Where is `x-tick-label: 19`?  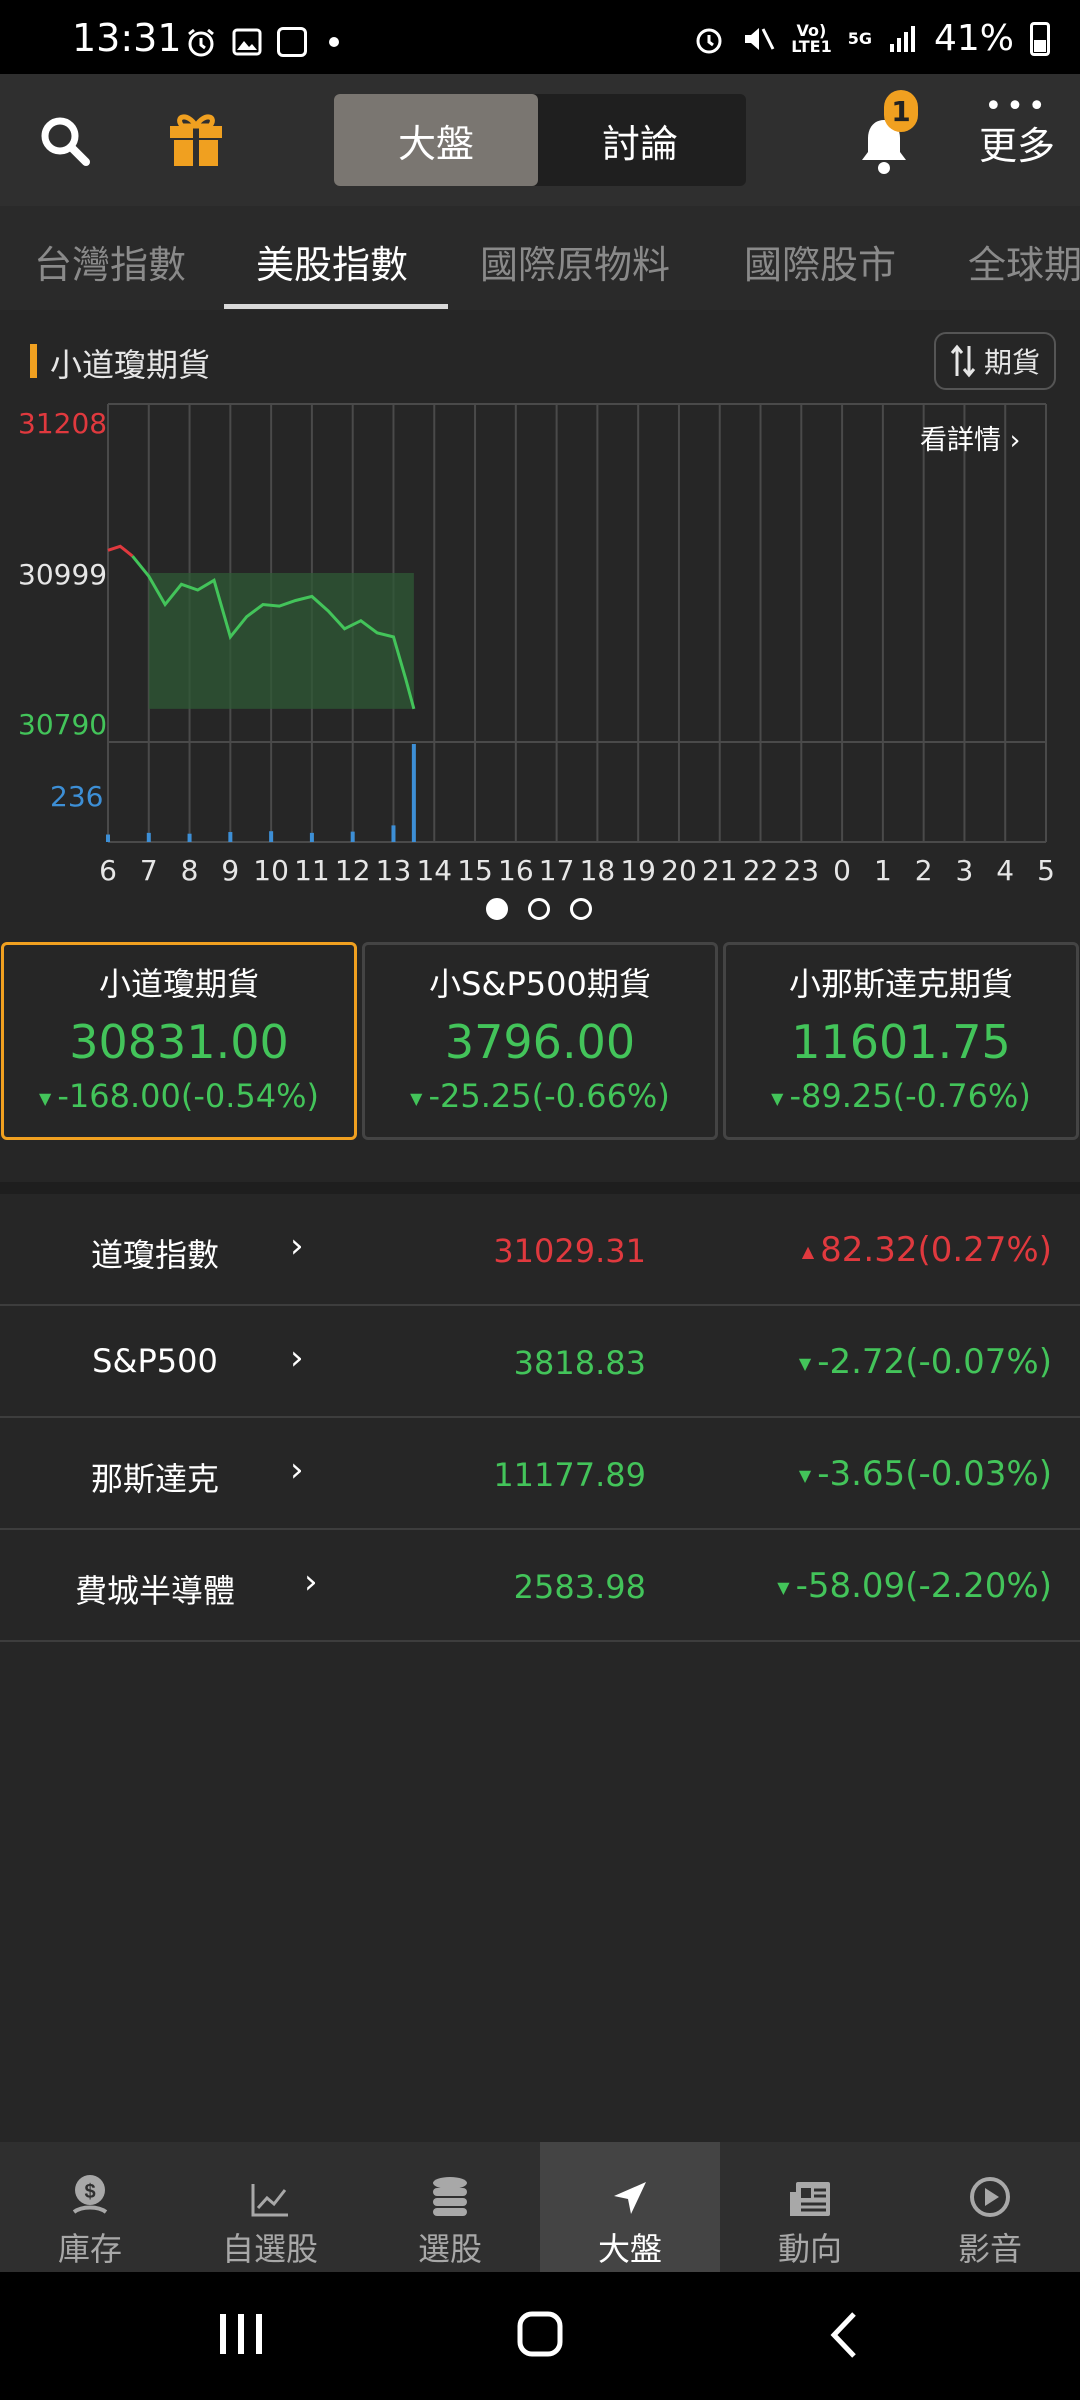 x-tick-label: 19 is located at coordinates (638, 870).